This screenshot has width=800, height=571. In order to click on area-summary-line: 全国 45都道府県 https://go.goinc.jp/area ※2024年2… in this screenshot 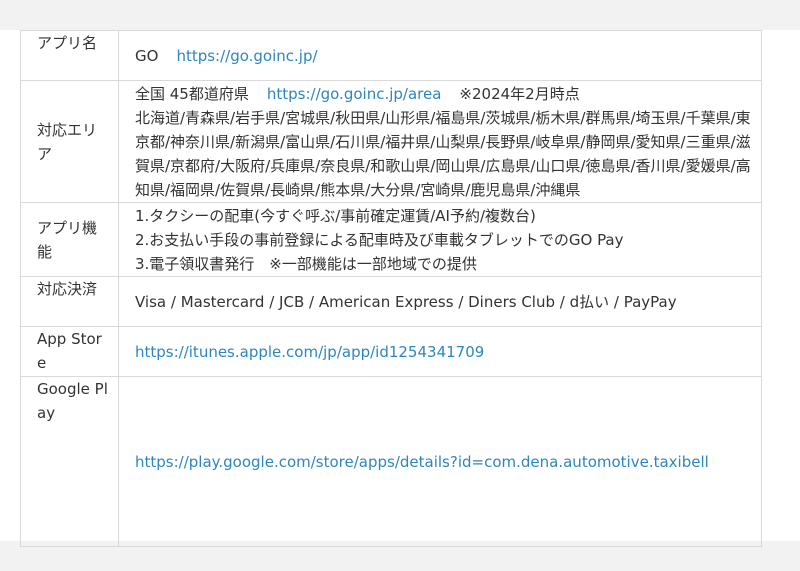, I will do `click(443, 94)`.